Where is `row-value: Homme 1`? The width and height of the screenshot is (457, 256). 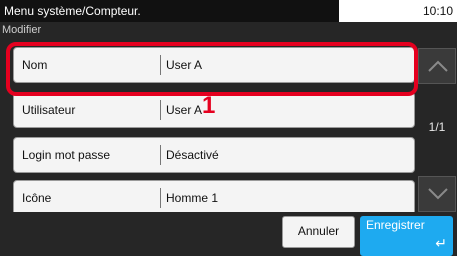 row-value: Homme 1 is located at coordinates (192, 198).